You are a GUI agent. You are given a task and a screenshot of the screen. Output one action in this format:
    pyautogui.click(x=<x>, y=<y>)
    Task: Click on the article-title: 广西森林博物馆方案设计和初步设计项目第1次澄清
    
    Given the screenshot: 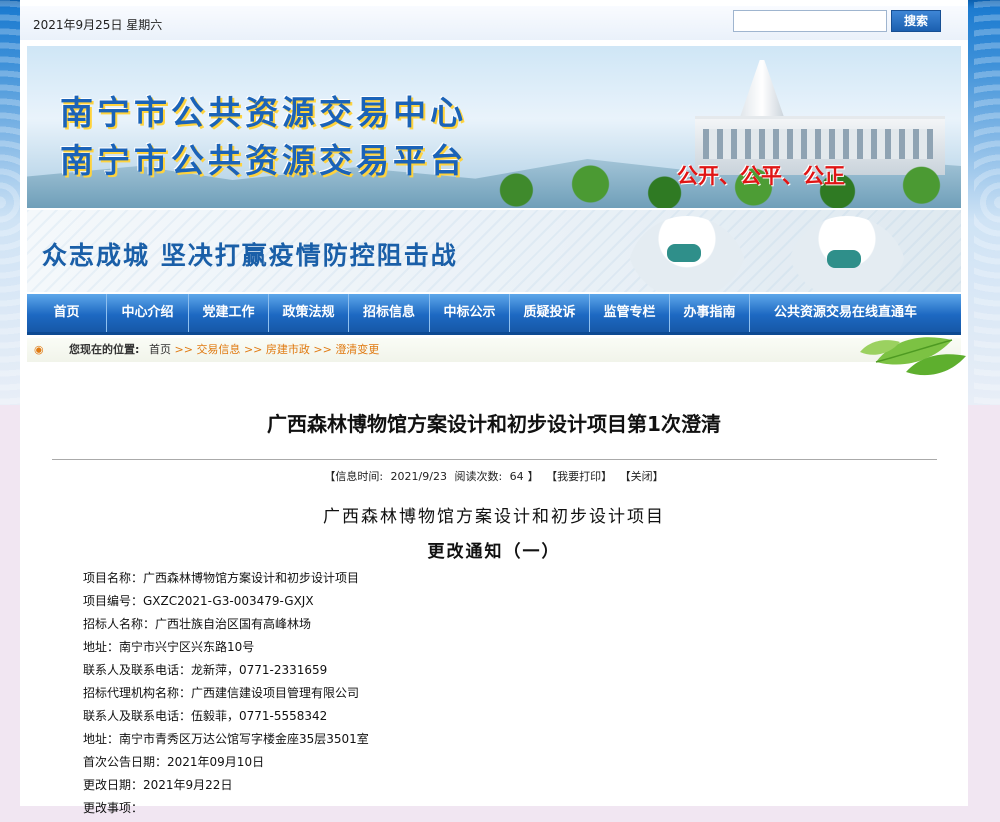 What is the action you would take?
    pyautogui.click(x=494, y=424)
    